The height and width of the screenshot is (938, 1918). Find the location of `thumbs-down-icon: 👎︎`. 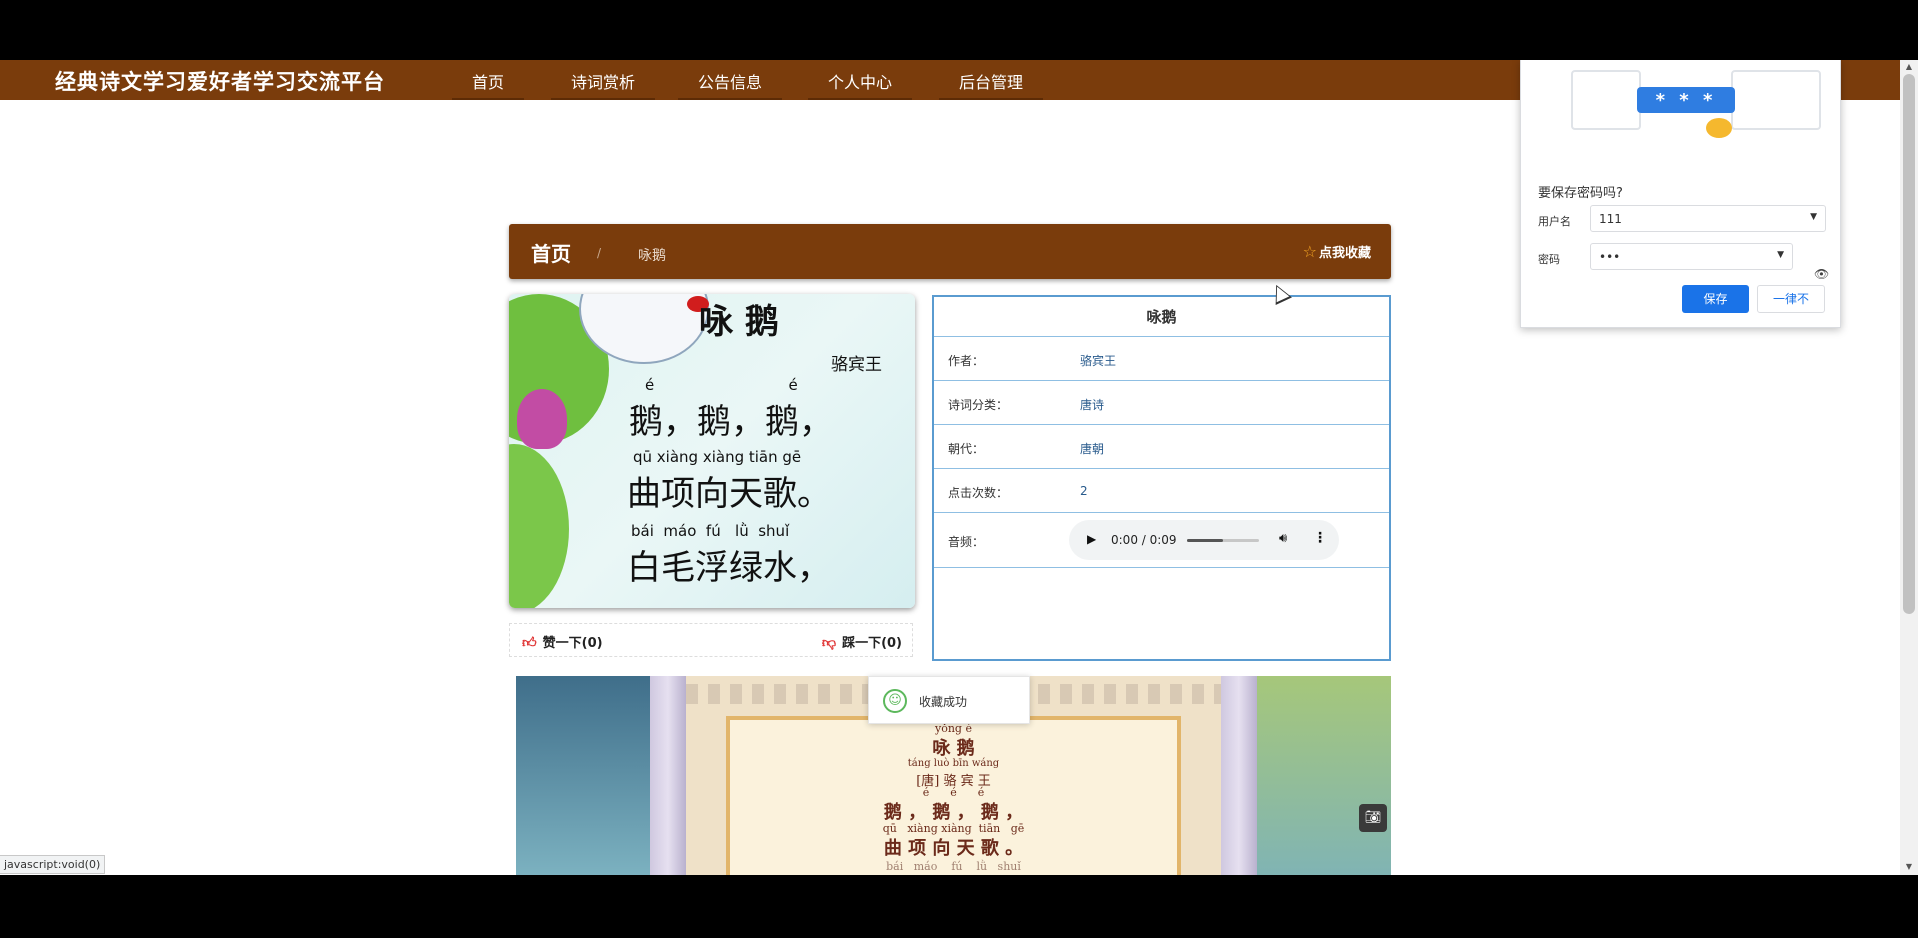

thumbs-down-icon: 👎︎ is located at coordinates (829, 643).